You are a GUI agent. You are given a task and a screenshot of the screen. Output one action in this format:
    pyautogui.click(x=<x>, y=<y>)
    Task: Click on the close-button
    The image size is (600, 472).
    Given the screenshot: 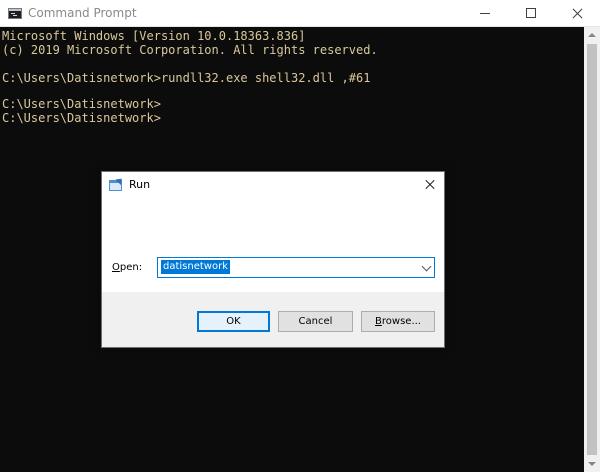 What is the action you would take?
    pyautogui.click(x=577, y=13)
    